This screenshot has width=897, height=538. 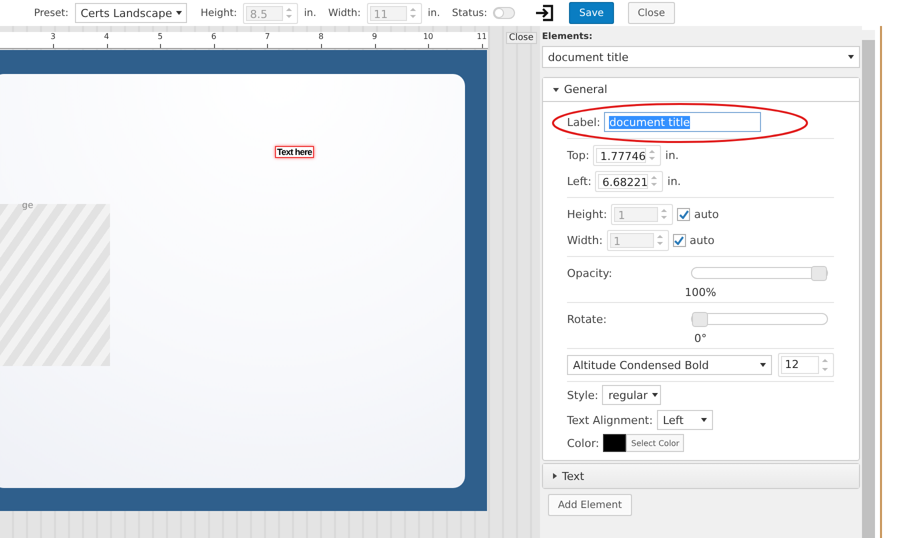 I want to click on section-header: Text, so click(x=701, y=476).